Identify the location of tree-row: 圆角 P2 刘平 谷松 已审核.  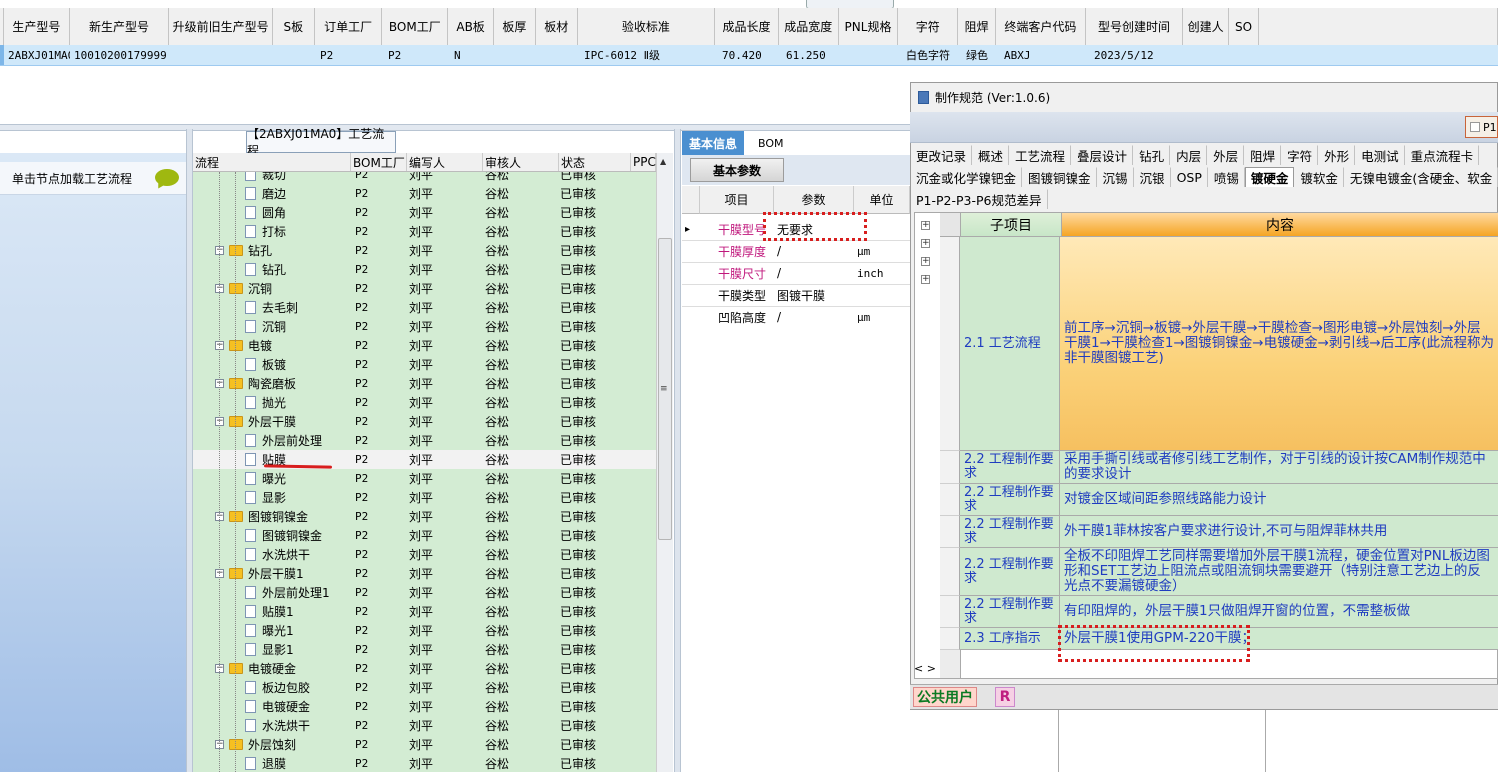
(424, 212).